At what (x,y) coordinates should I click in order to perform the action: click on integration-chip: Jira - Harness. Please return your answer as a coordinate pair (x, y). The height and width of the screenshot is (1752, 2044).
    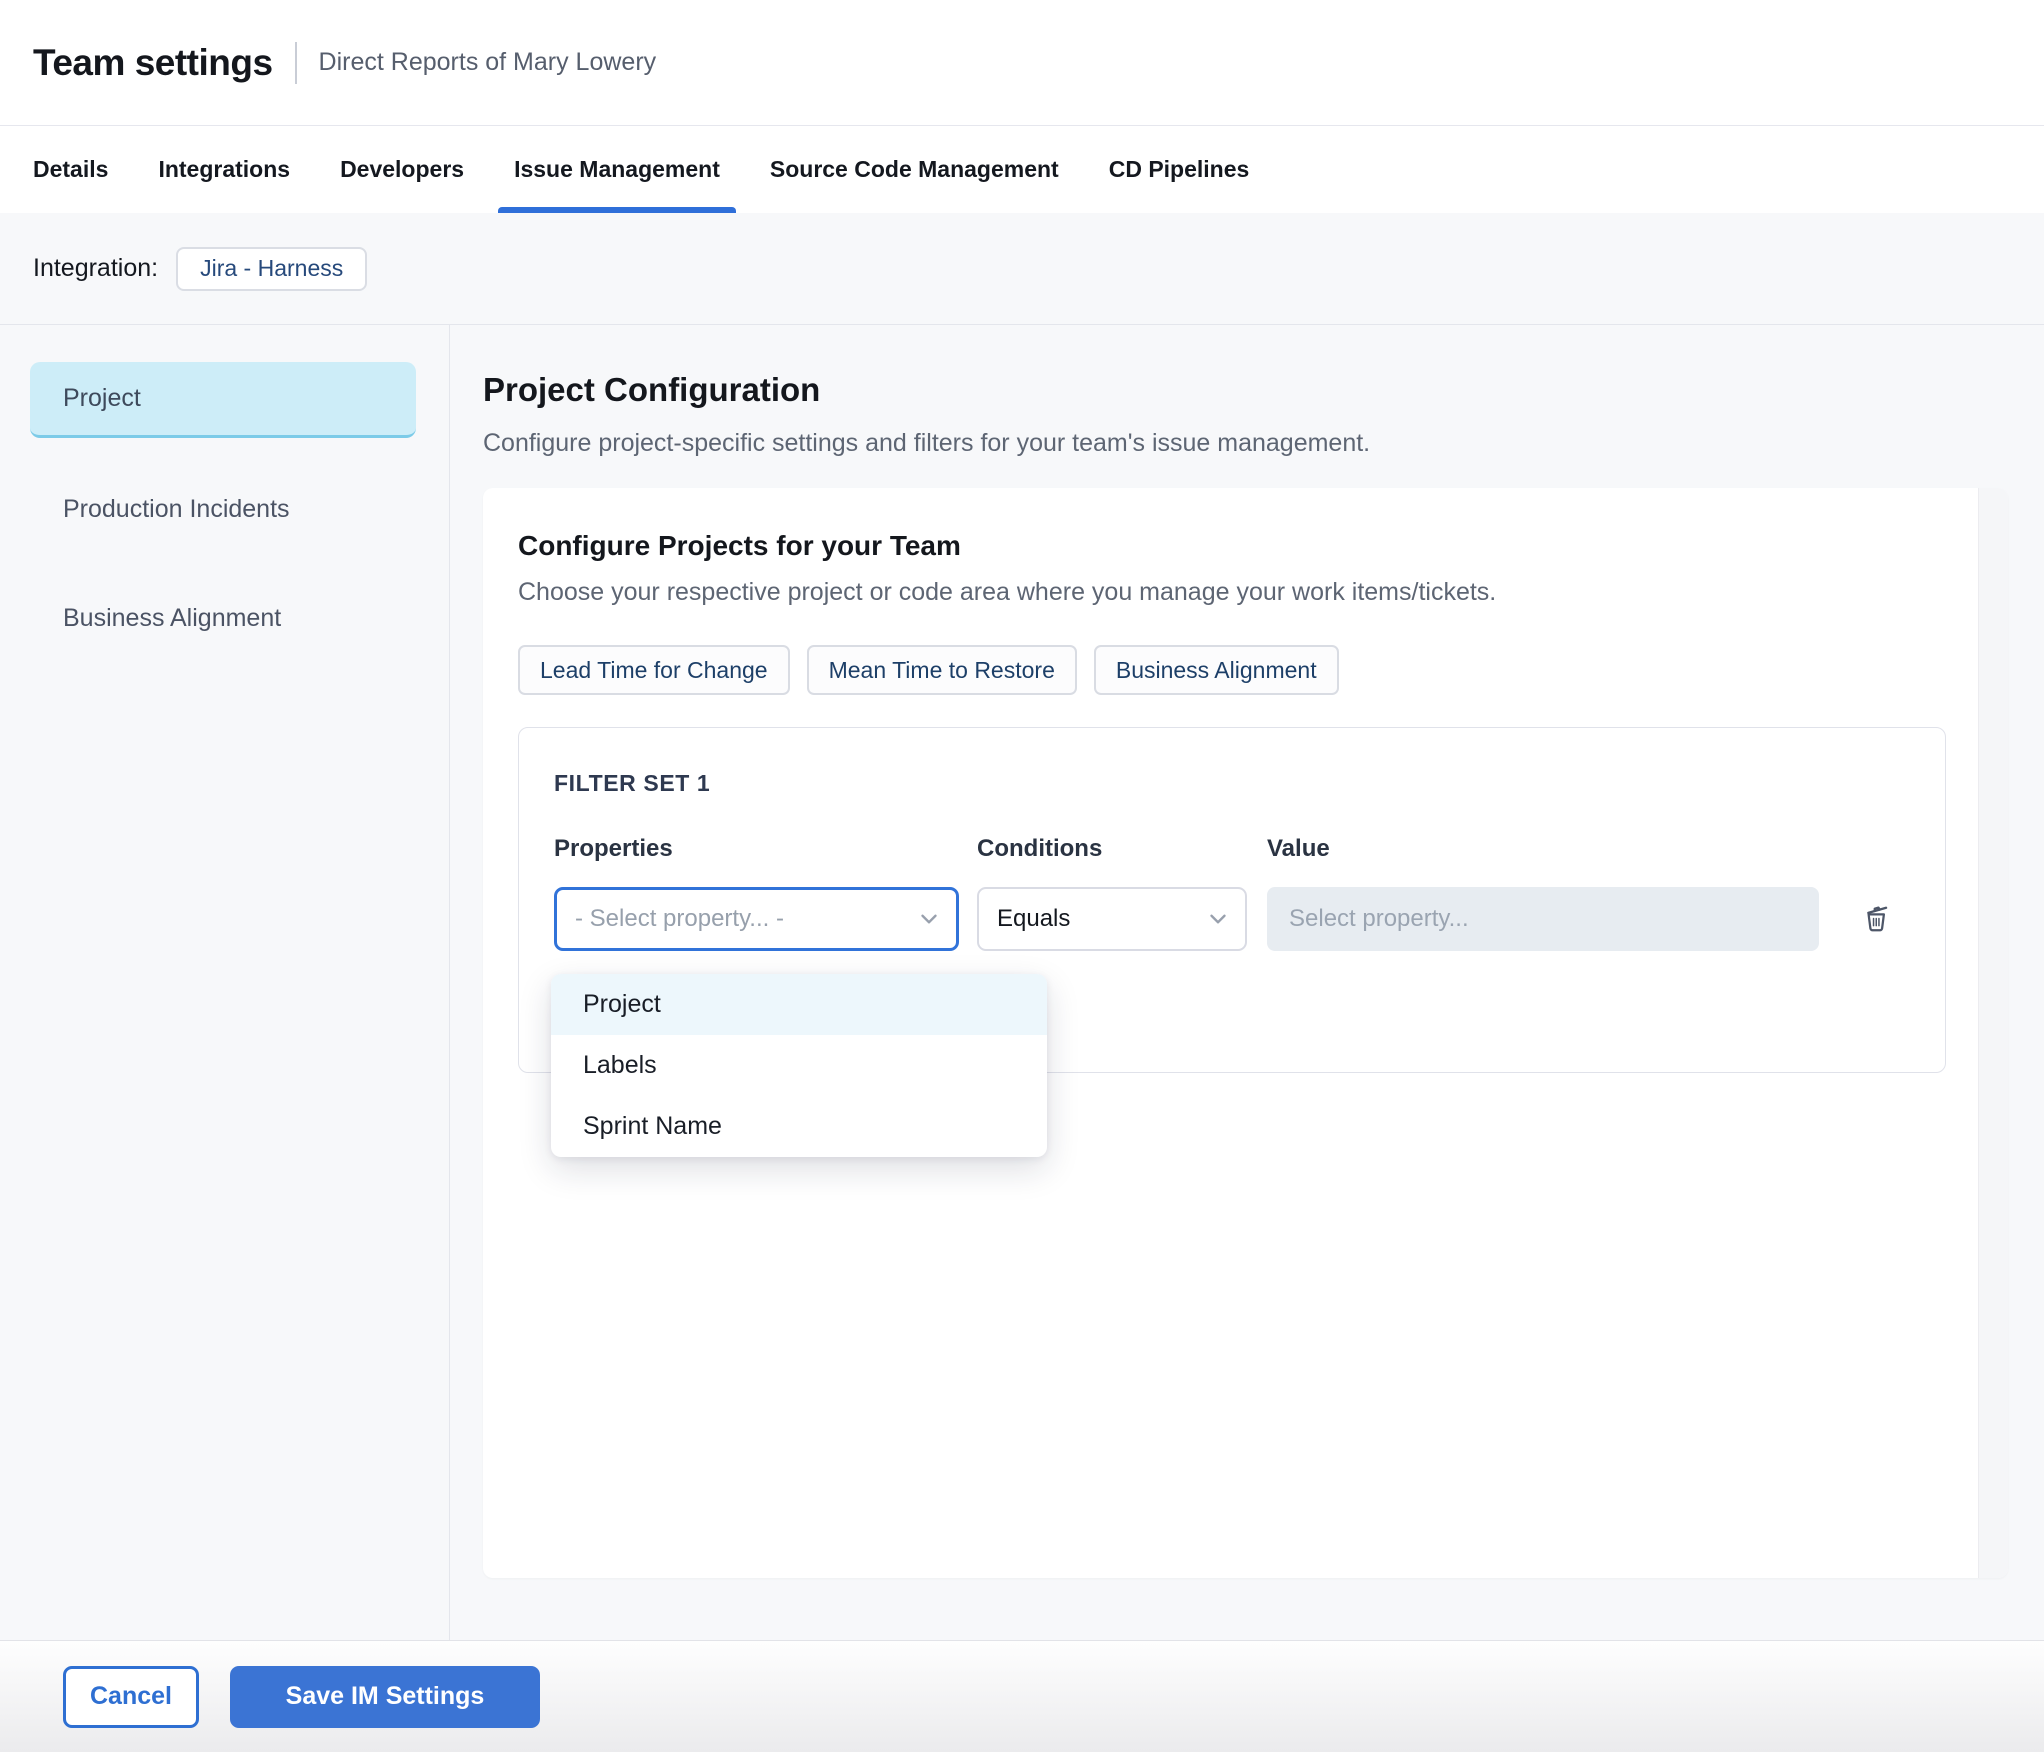
    Looking at the image, I should click on (272, 268).